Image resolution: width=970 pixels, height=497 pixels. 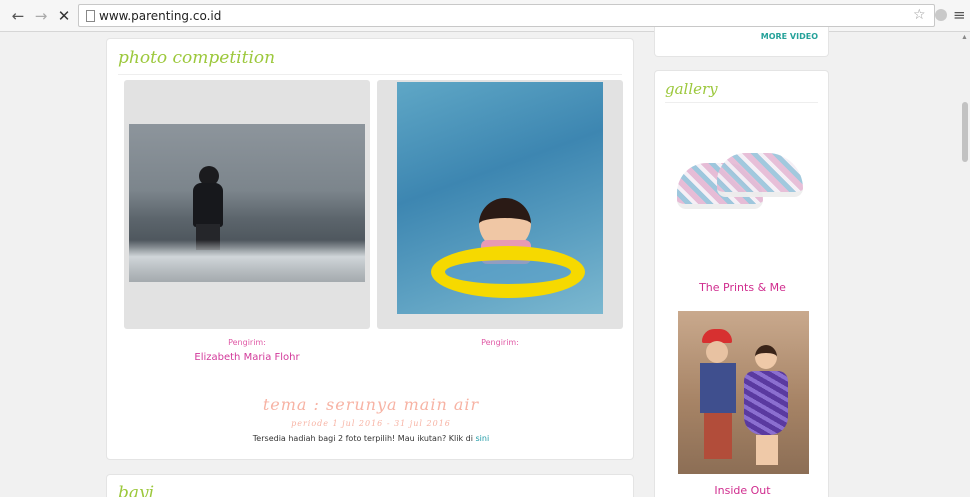 I want to click on swim-ring, so click(x=508, y=272).